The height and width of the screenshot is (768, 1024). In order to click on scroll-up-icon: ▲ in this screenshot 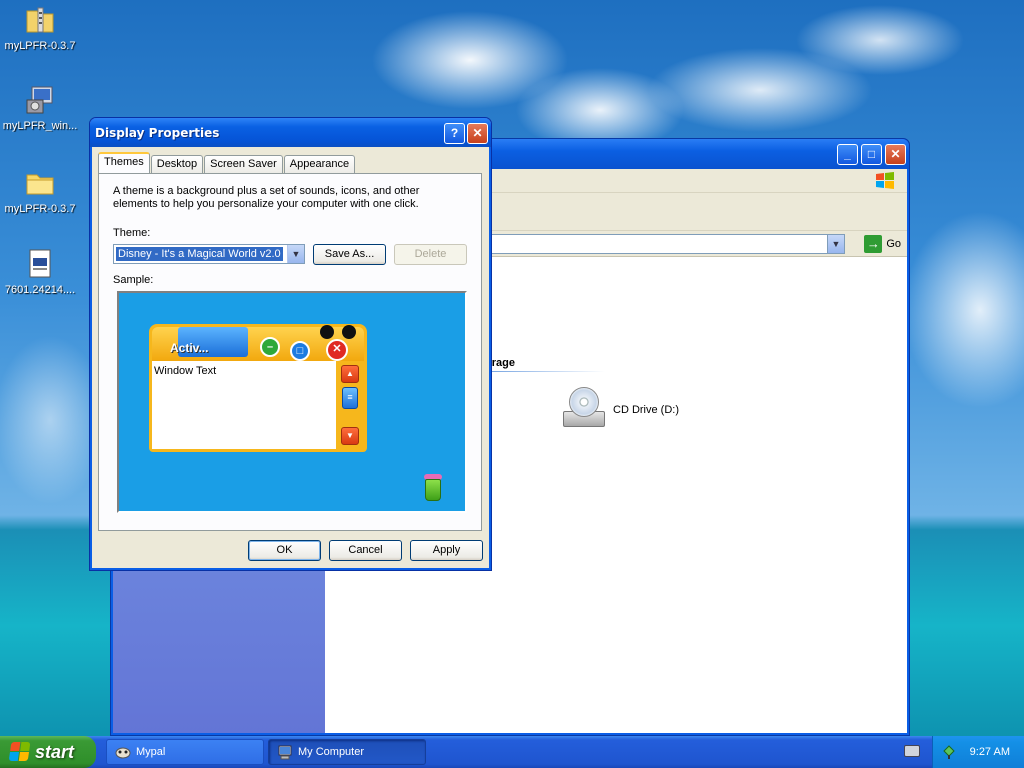, I will do `click(350, 374)`.